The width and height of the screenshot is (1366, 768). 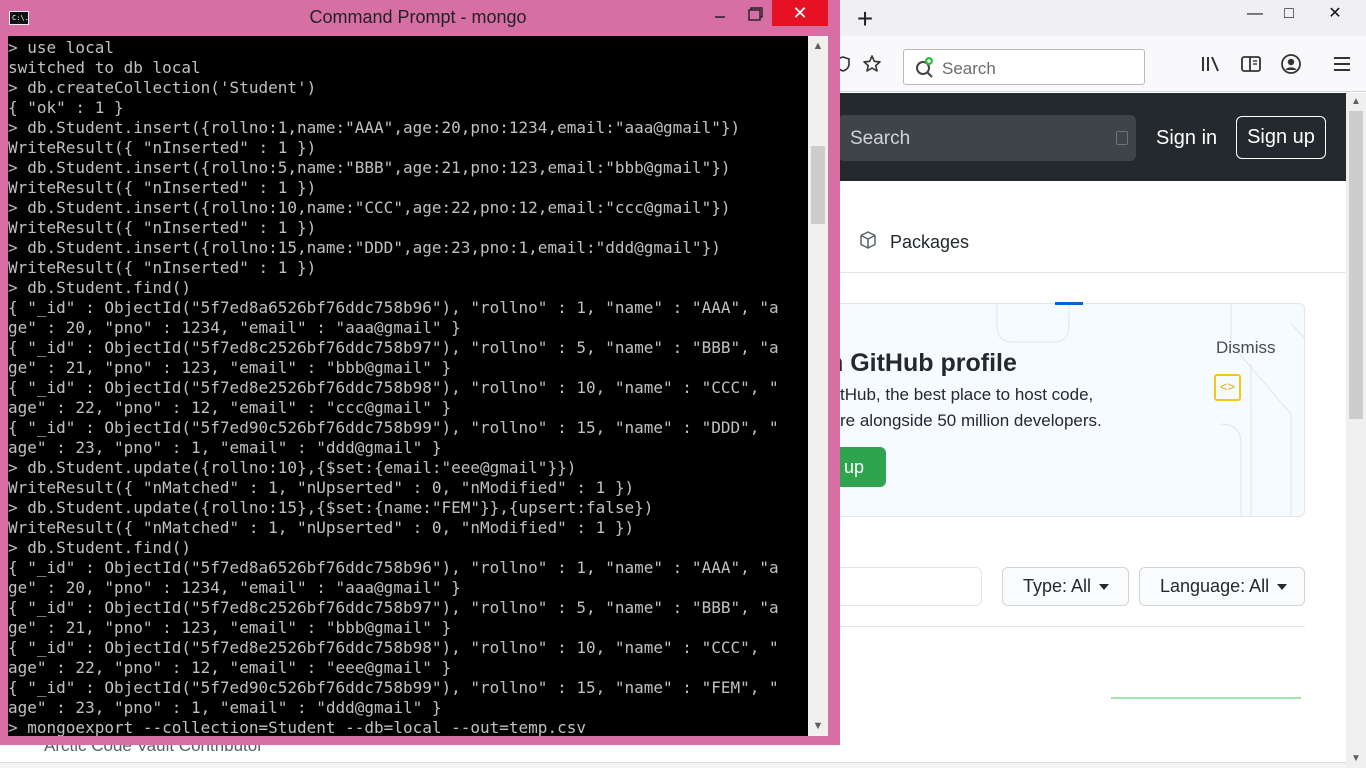 What do you see at coordinates (1227, 387) in the screenshot?
I see `code-icon: <>` at bounding box center [1227, 387].